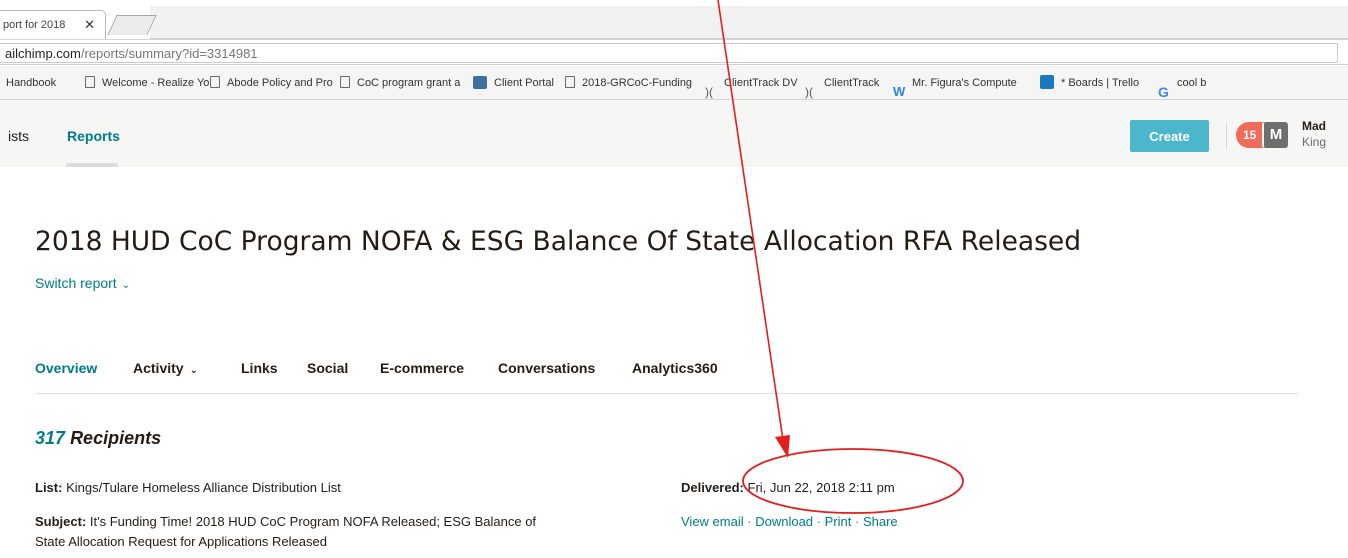 The image size is (1348, 558). I want to click on tab-activity-label: Activity, so click(158, 368).